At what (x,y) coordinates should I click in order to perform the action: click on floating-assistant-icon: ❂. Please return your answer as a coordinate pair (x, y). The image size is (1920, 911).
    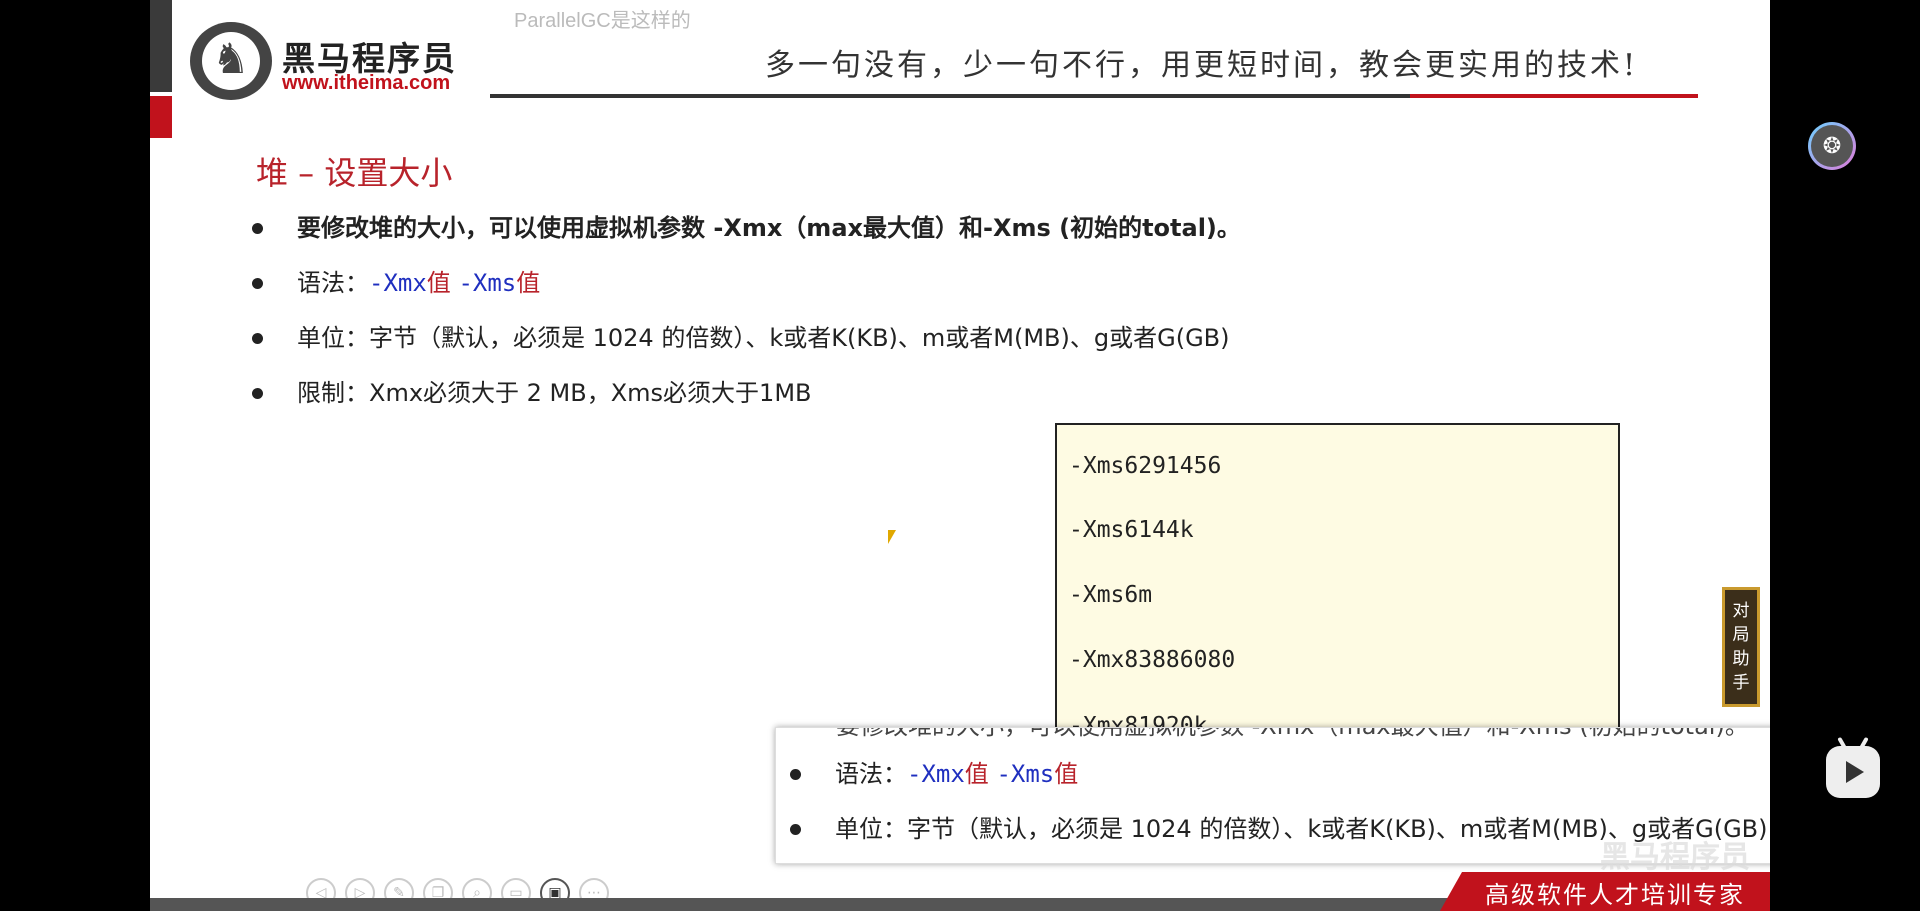
    Looking at the image, I should click on (1832, 146).